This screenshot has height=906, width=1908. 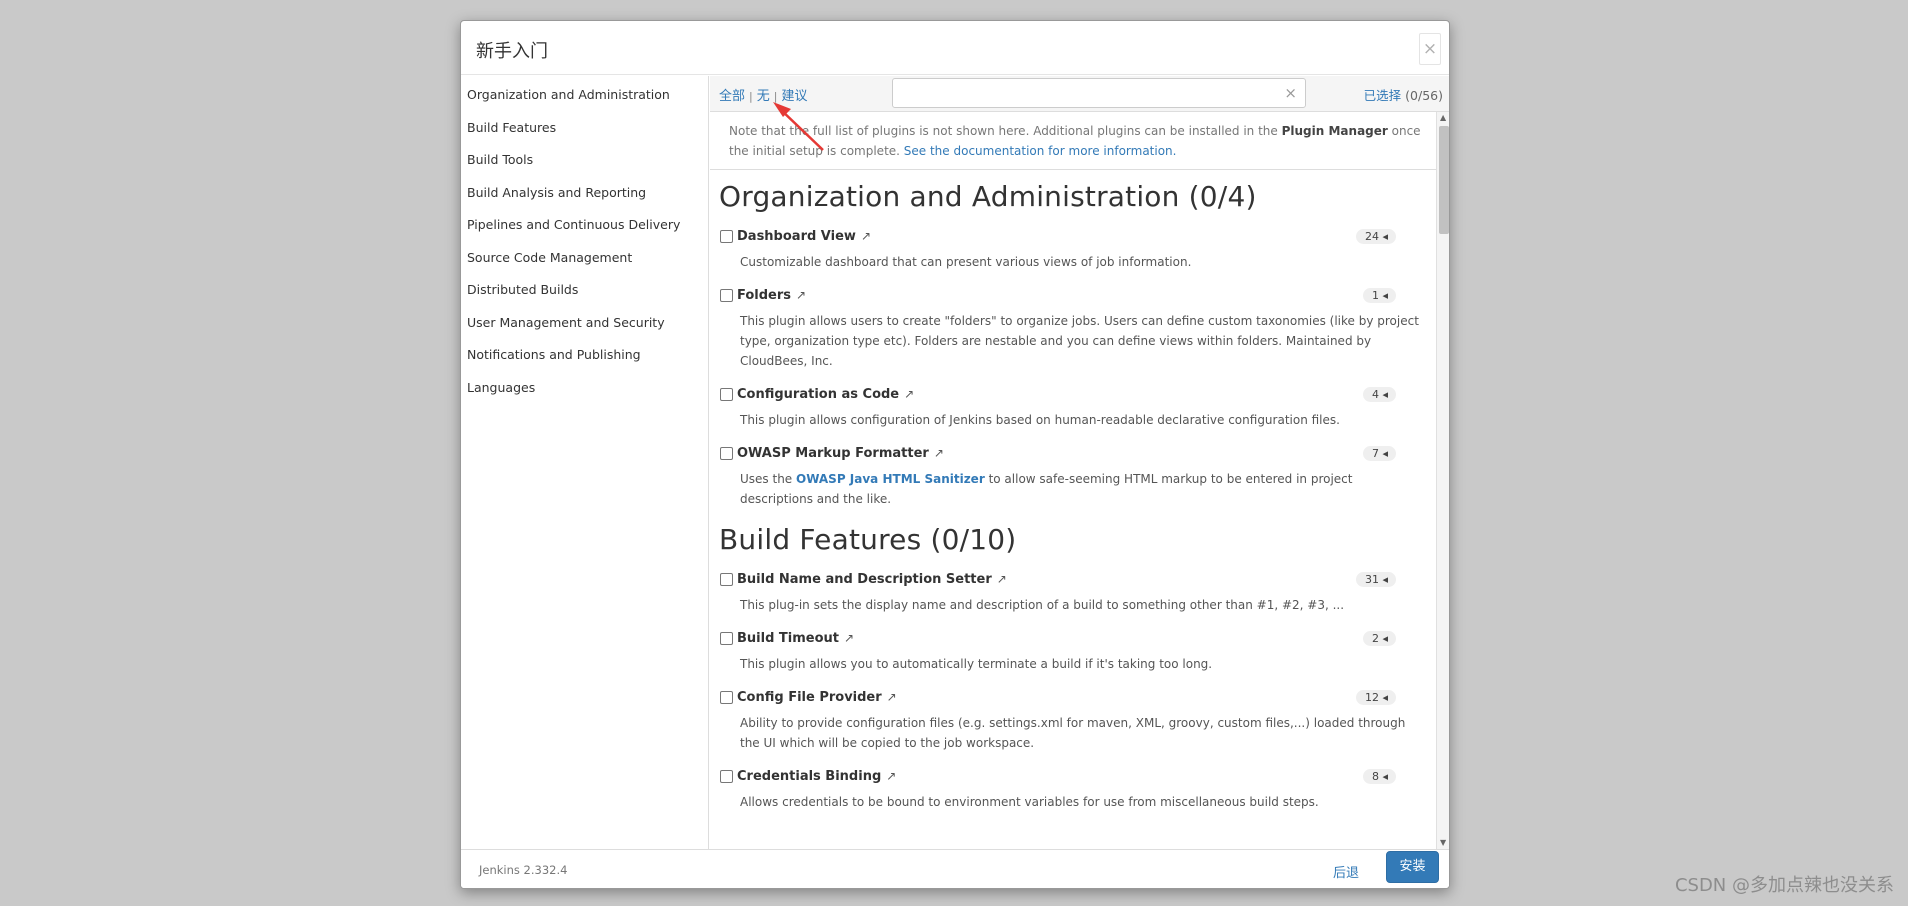 What do you see at coordinates (584, 388) in the screenshot?
I see `sidebar-item-languages: Languages` at bounding box center [584, 388].